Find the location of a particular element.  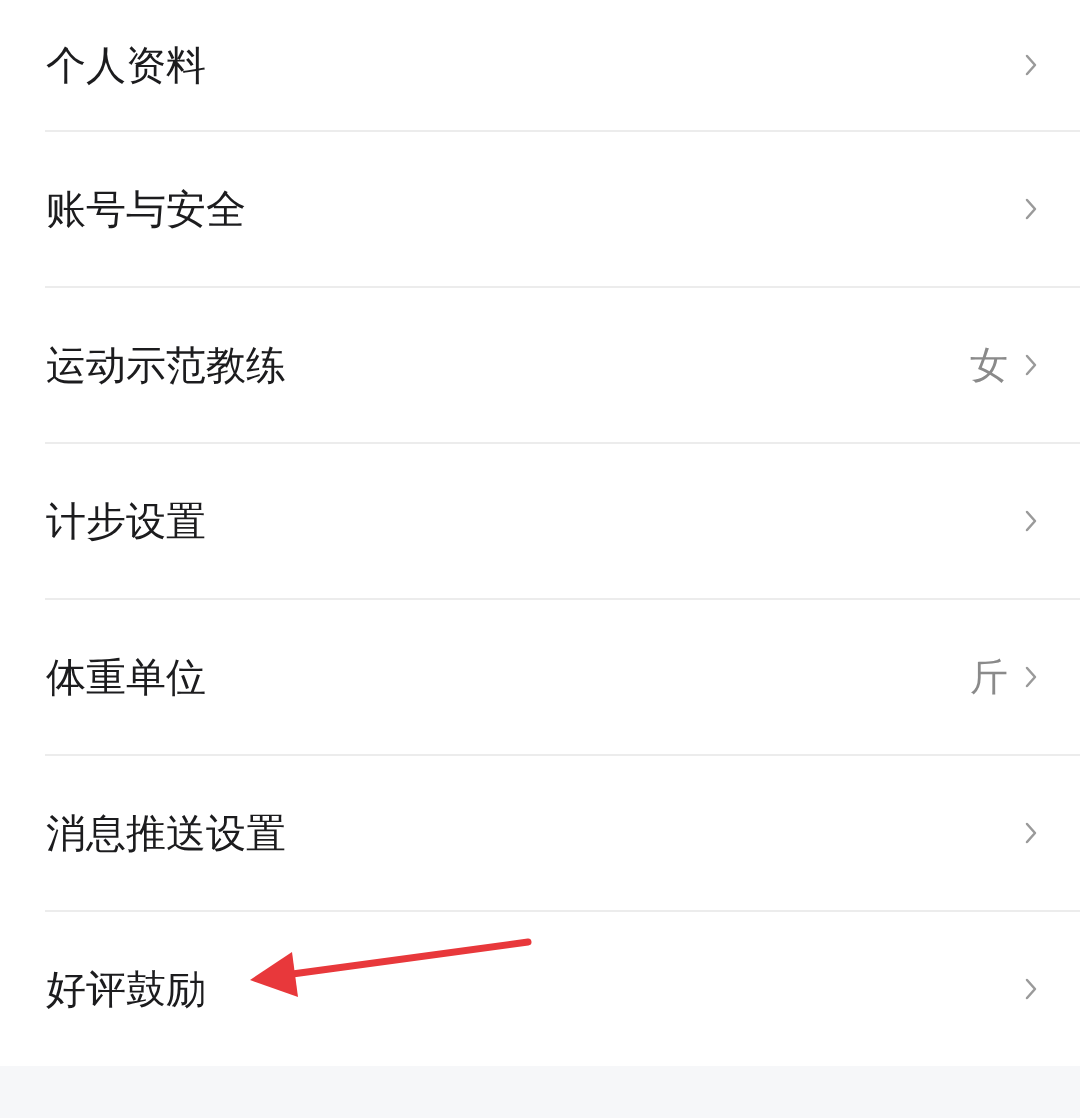

item-label: 体重单位 is located at coordinates (126, 677).